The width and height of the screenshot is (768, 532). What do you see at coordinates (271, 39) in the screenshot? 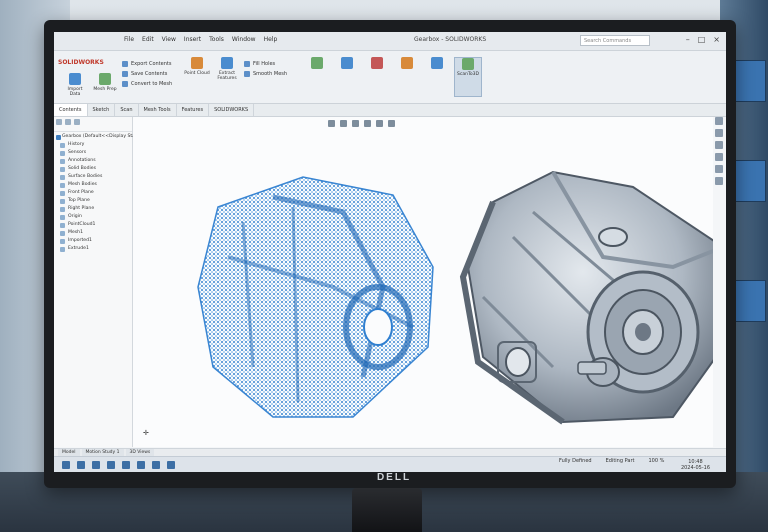
I see `menu-help: Help` at bounding box center [271, 39].